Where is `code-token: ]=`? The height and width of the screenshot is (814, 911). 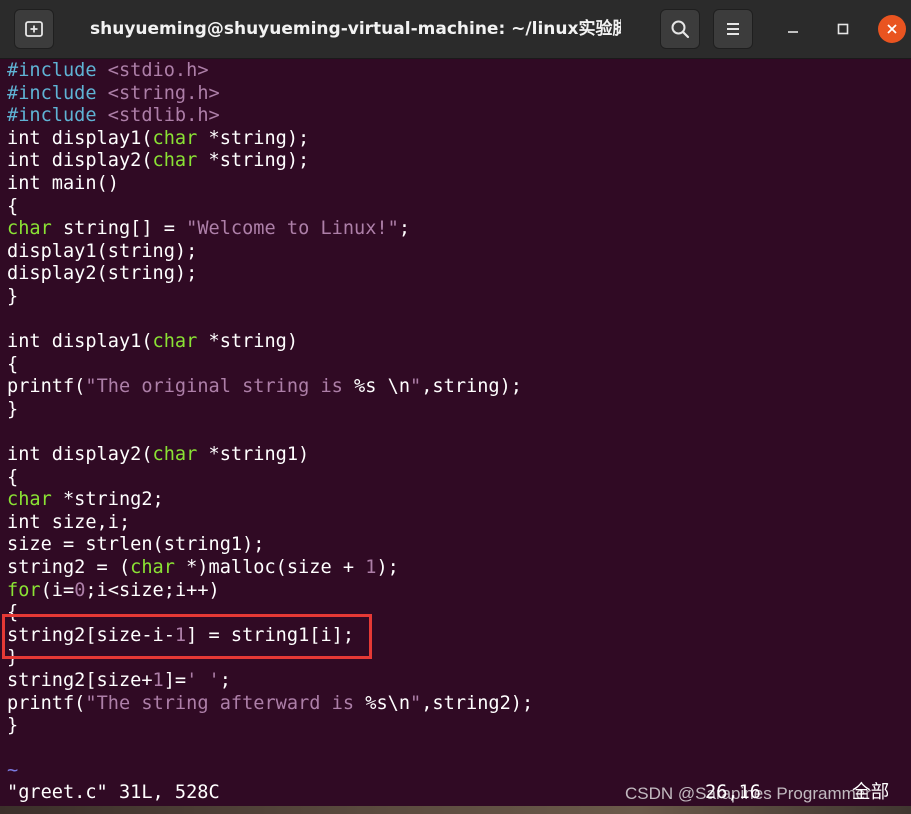
code-token: ]= is located at coordinates (175, 681).